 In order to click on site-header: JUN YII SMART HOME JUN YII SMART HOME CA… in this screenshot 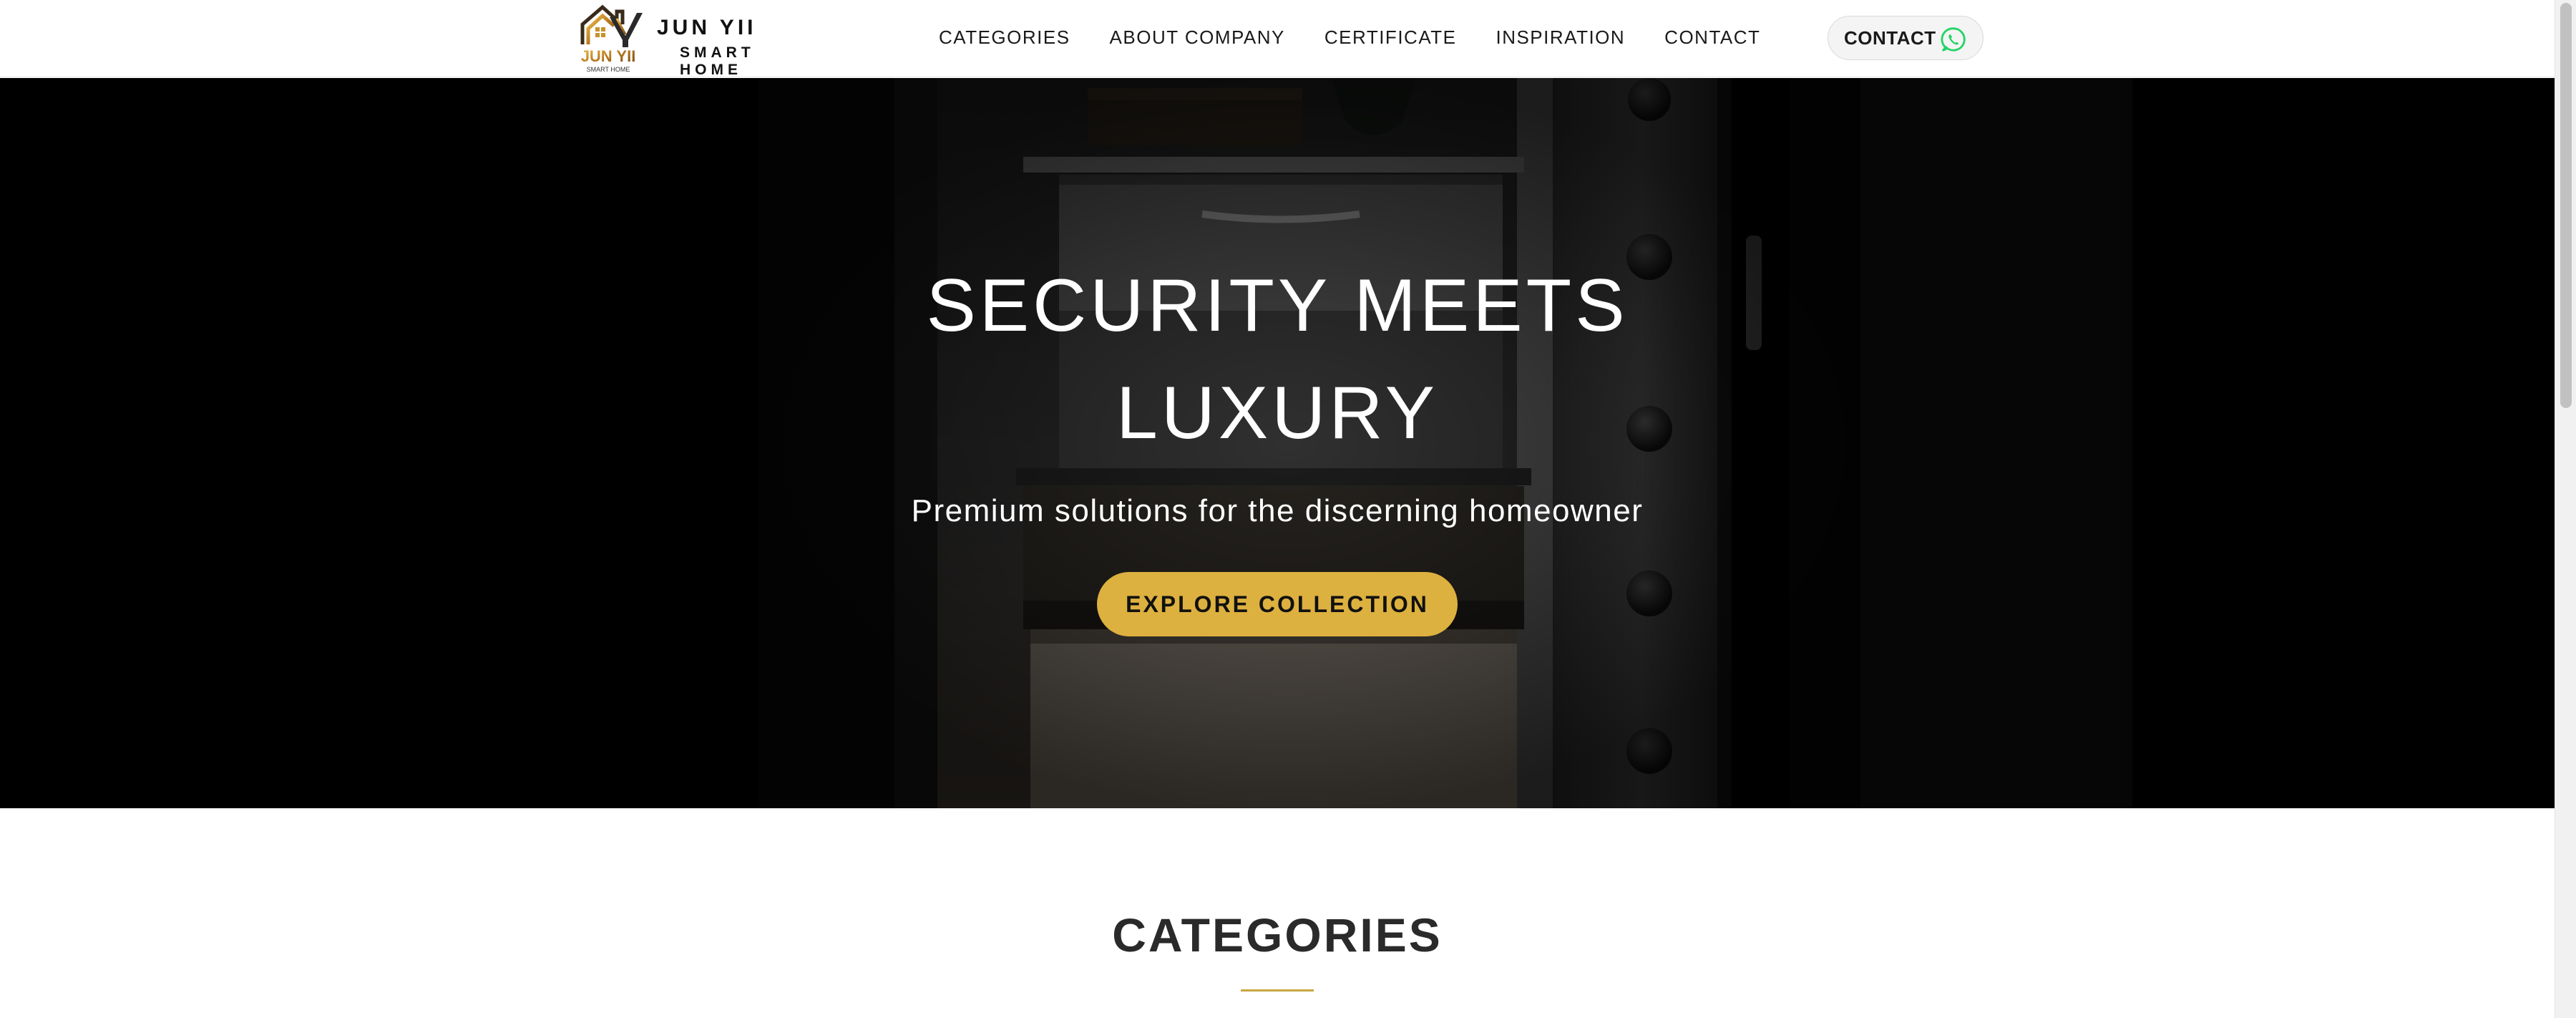, I will do `click(1277, 39)`.